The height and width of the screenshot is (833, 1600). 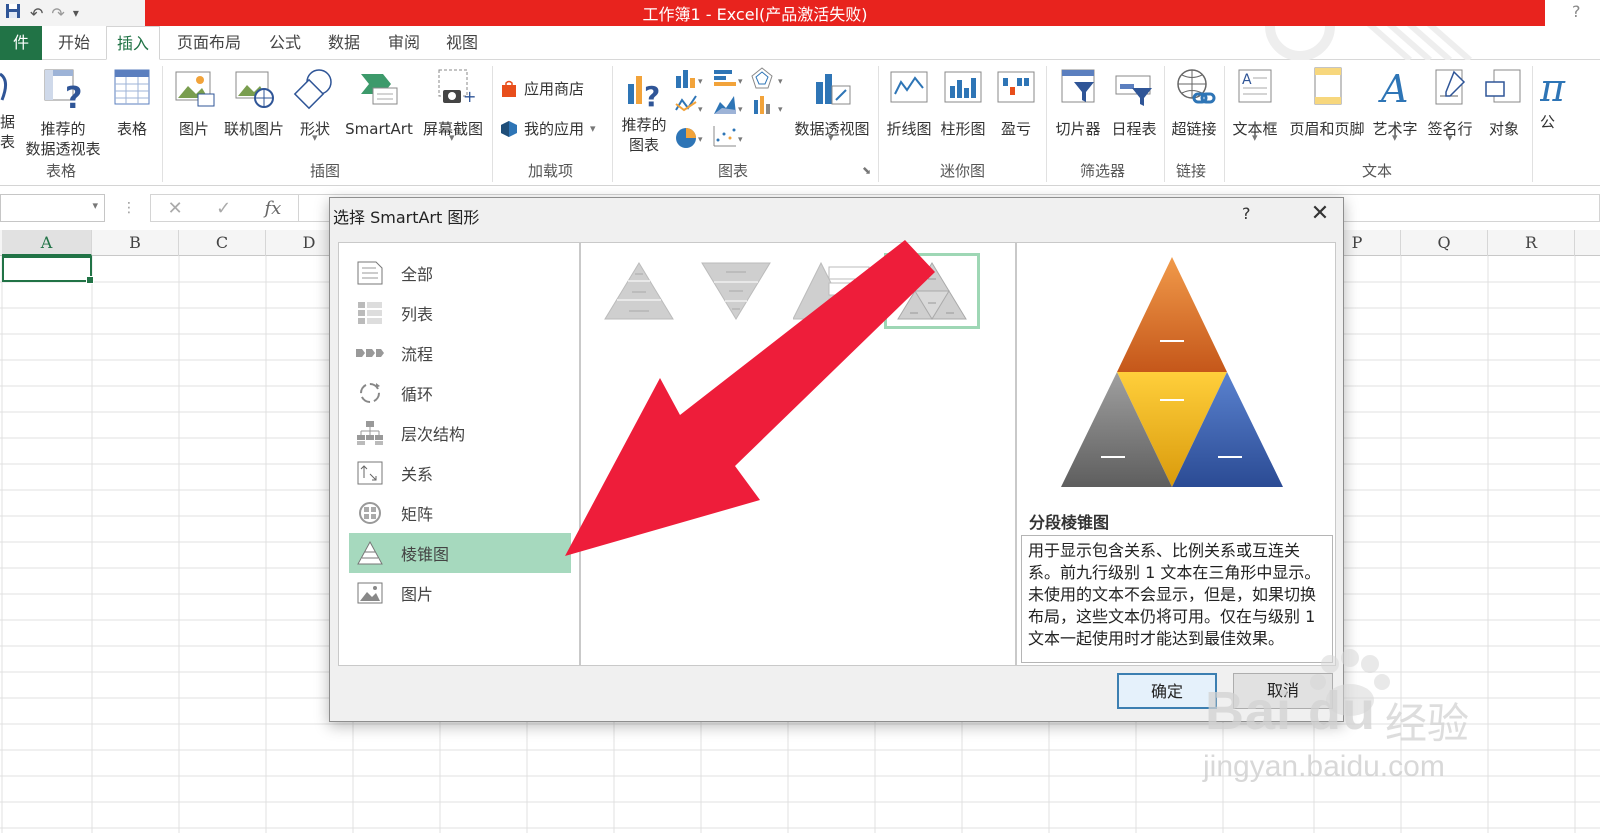 What do you see at coordinates (417, 354) in the screenshot?
I see `category-label: 流程` at bounding box center [417, 354].